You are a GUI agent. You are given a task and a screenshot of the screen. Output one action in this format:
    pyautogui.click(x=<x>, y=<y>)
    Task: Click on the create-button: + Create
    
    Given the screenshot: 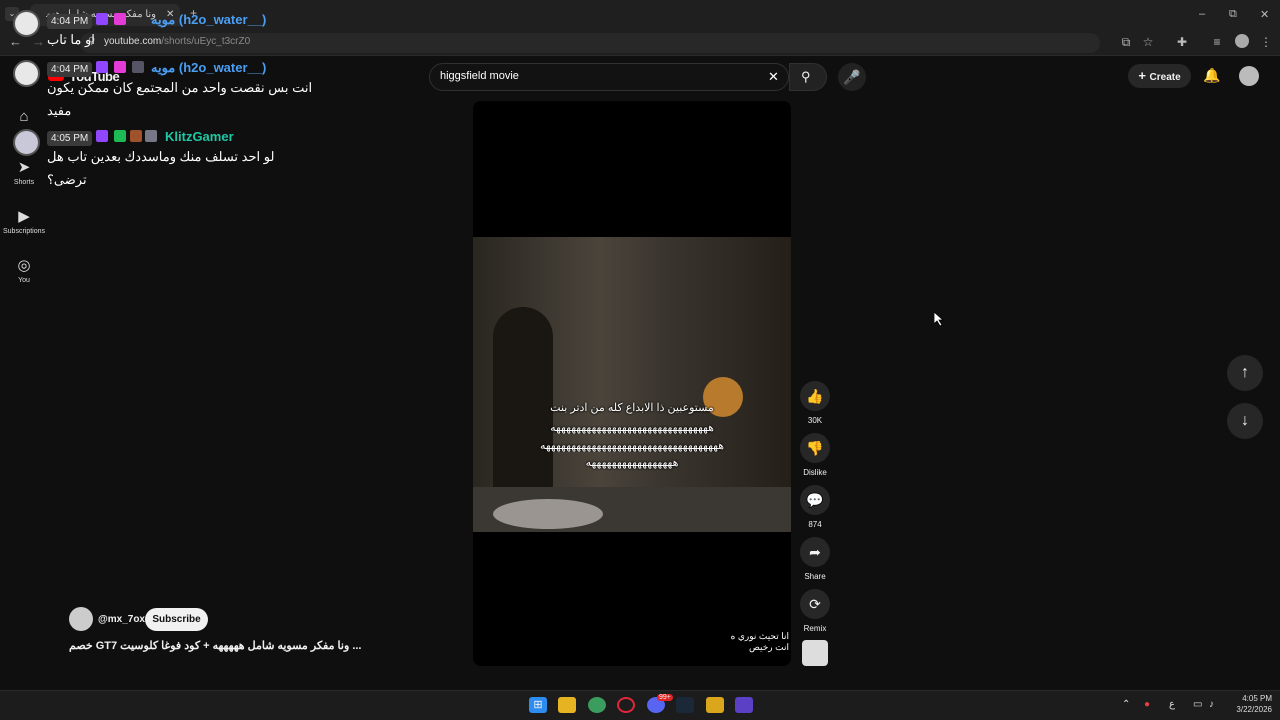 What is the action you would take?
    pyautogui.click(x=1159, y=76)
    